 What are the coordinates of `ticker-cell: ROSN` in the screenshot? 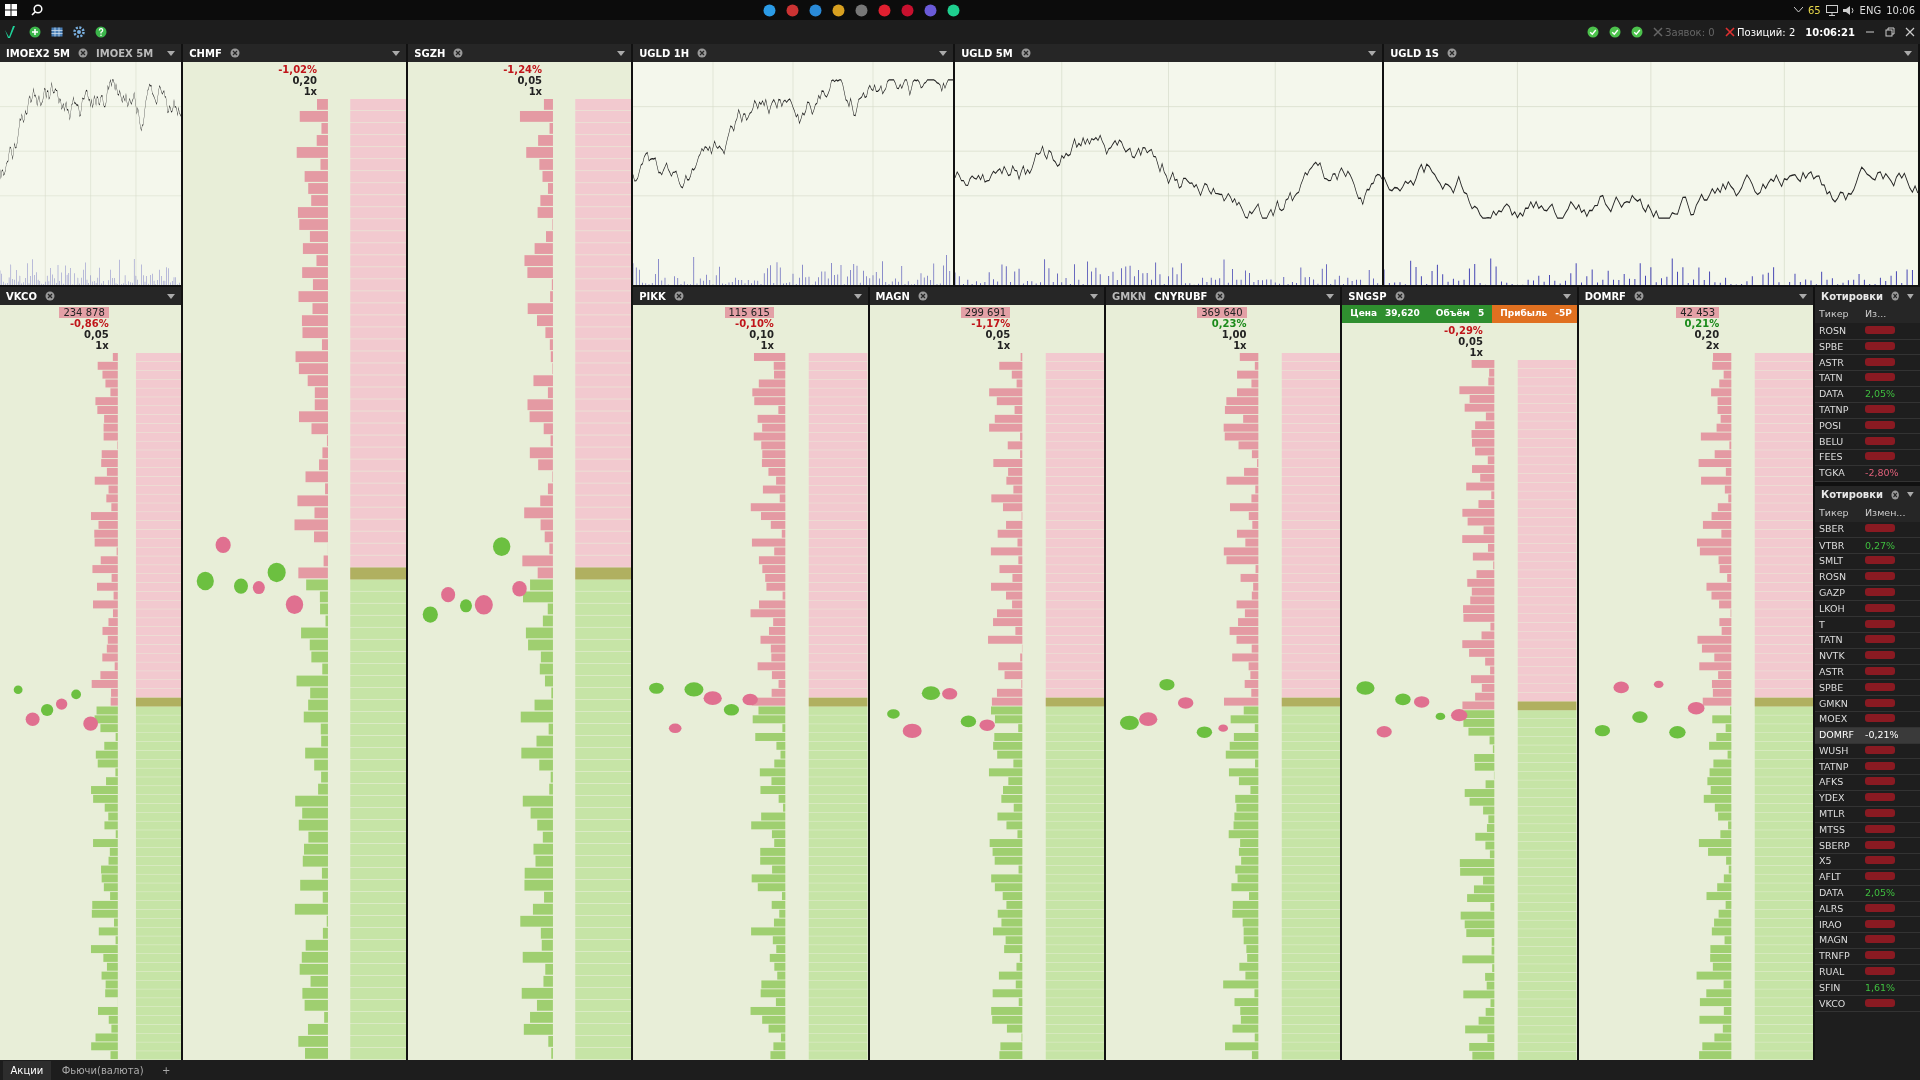 It's located at (1837, 331).